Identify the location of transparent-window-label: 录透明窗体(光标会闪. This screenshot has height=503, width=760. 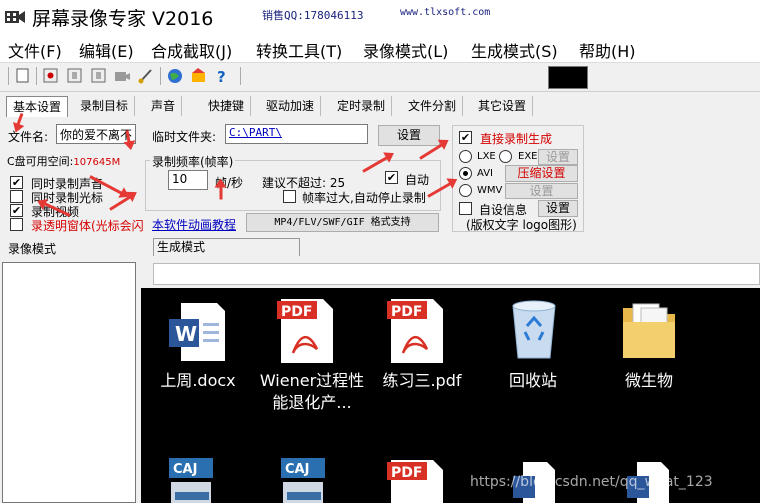
(87, 226).